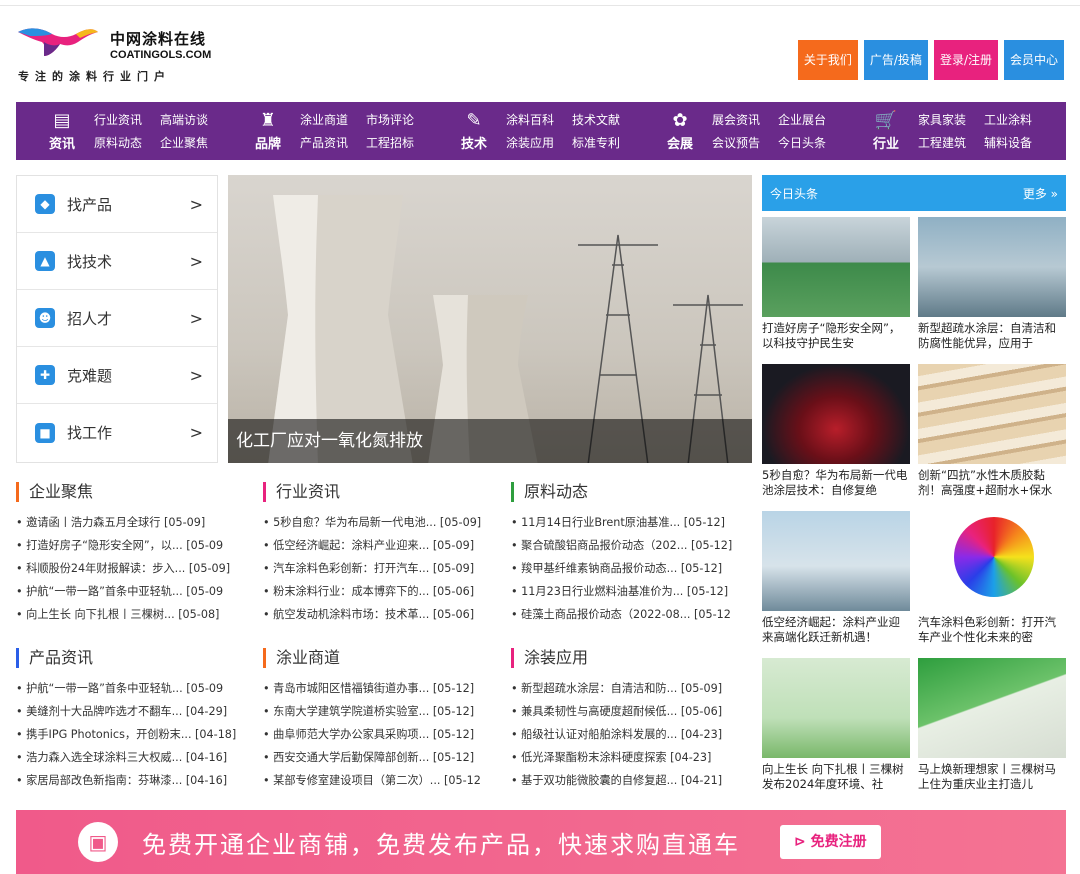 This screenshot has height=874, width=1080. Describe the element at coordinates (985, 482) in the screenshot. I see `headline-card-text: 创新“四抗”水性木质胶黏剂！高强度+超耐水+保水` at that location.